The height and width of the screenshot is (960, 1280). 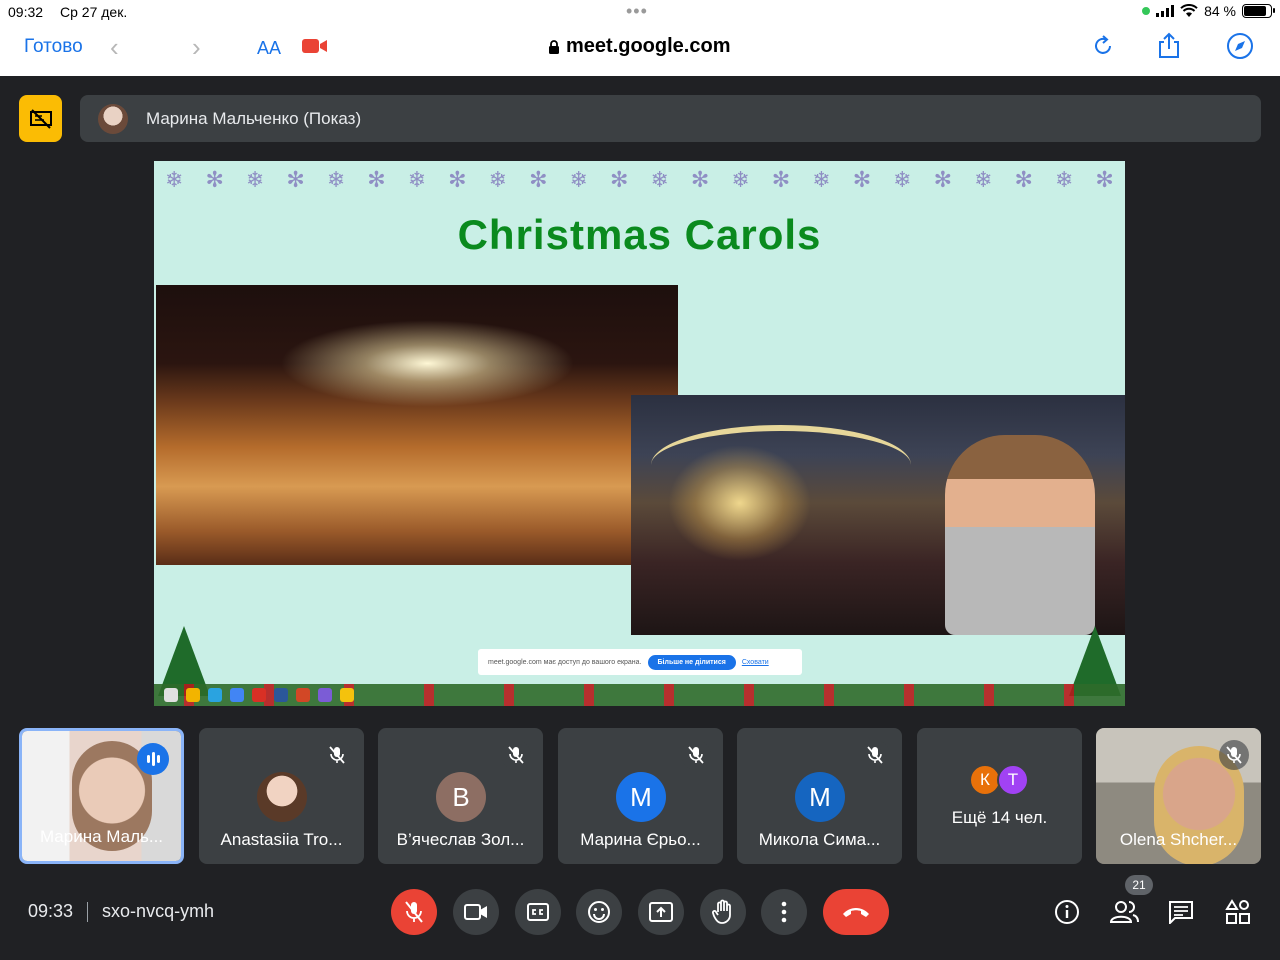 I want to click on status-indicators: 84 %, so click(x=1208, y=11).